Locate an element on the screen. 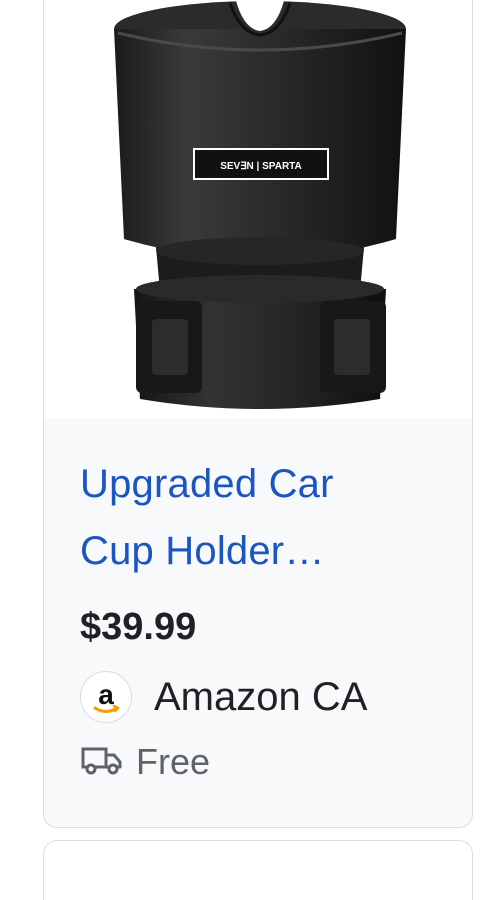  amazon-logo-icon: a is located at coordinates (106, 697).